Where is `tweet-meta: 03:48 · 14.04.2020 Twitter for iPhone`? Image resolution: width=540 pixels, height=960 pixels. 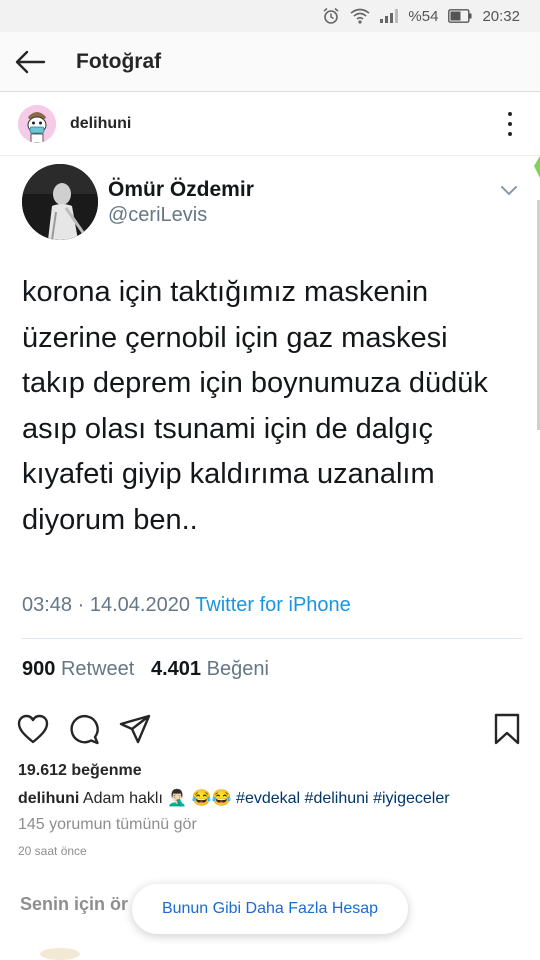
tweet-meta: 03:48 · 14.04.2020 Twitter for iPhone is located at coordinates (186, 605).